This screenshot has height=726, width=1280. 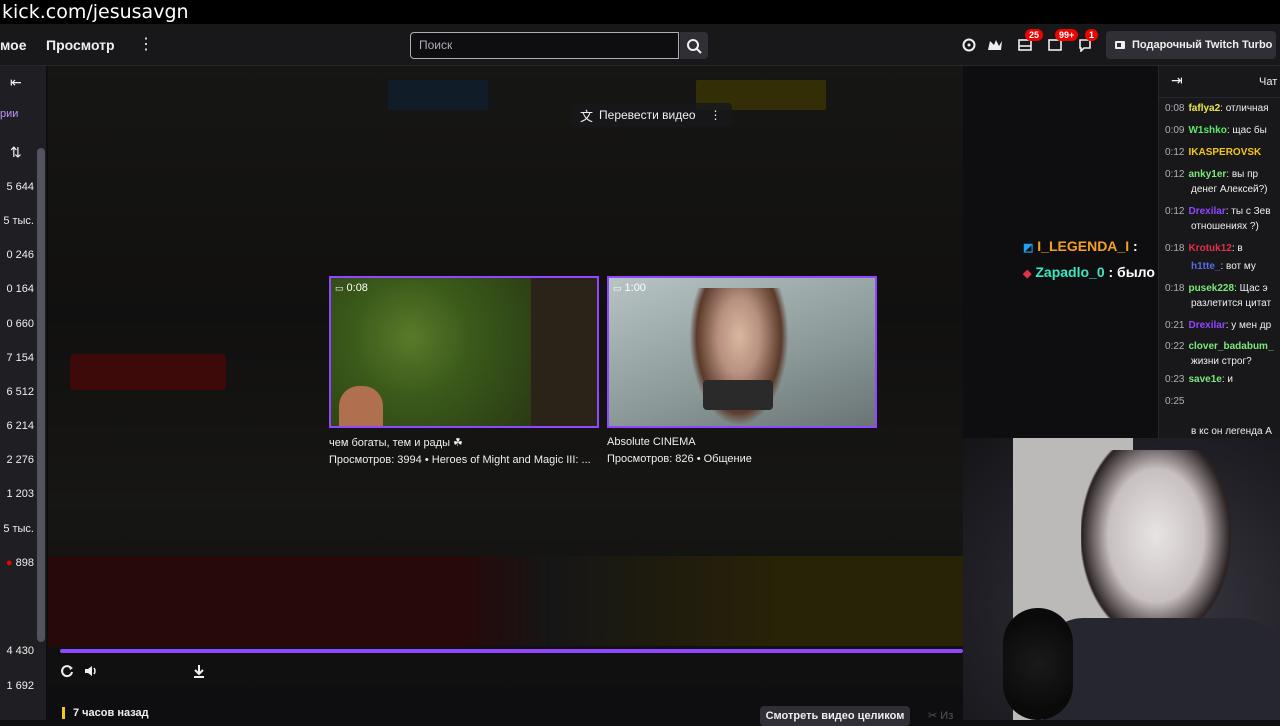 I want to click on chat-username: h1tte_, so click(x=1205, y=266).